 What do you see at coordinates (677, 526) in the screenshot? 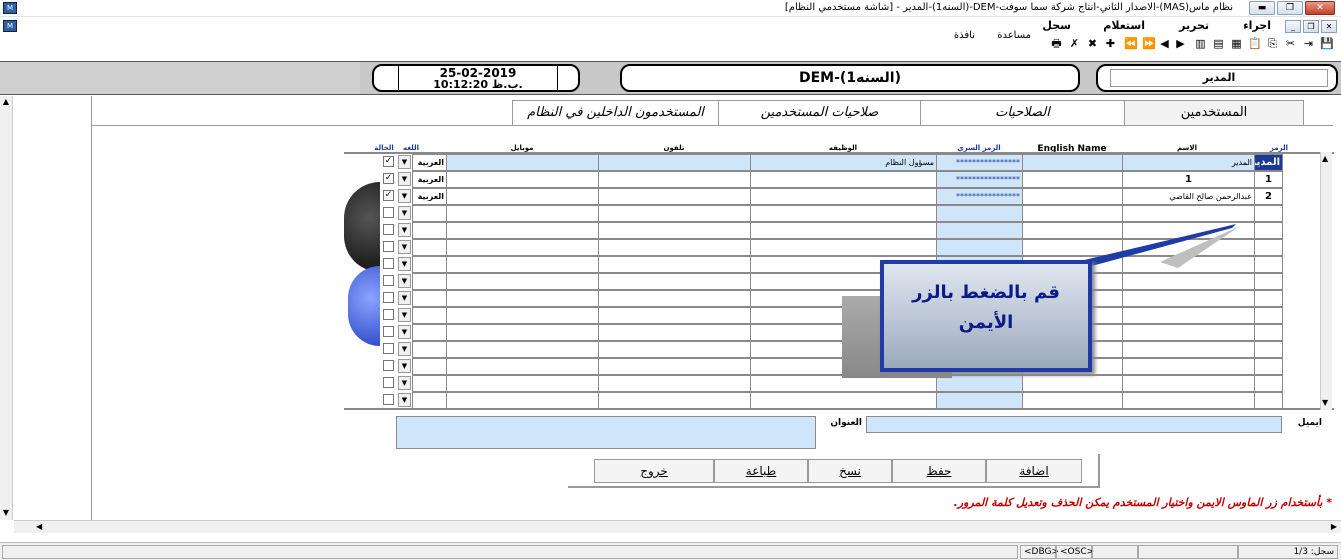
I see `horizontal-scrollbar: ◀ ▶` at bounding box center [677, 526].